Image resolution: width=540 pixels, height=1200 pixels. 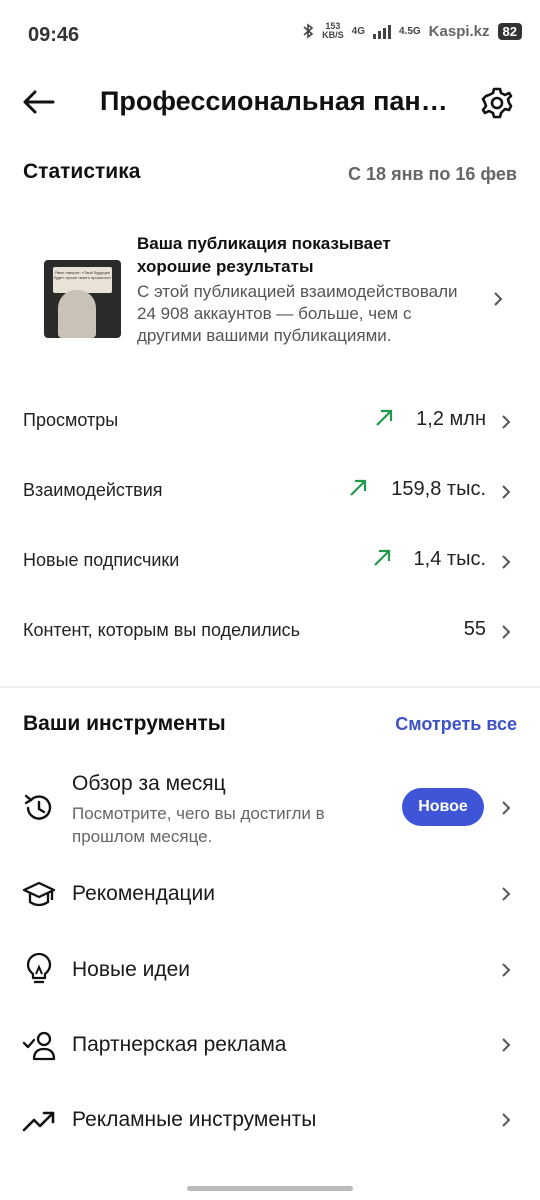 What do you see at coordinates (270, 492) in the screenshot?
I see `metric-row-interactions: Взаимодействия 159,8 тыс.` at bounding box center [270, 492].